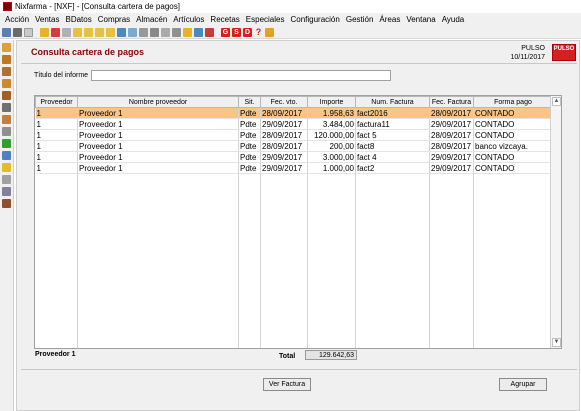  What do you see at coordinates (209, 32) in the screenshot?
I see `exit-icon` at bounding box center [209, 32].